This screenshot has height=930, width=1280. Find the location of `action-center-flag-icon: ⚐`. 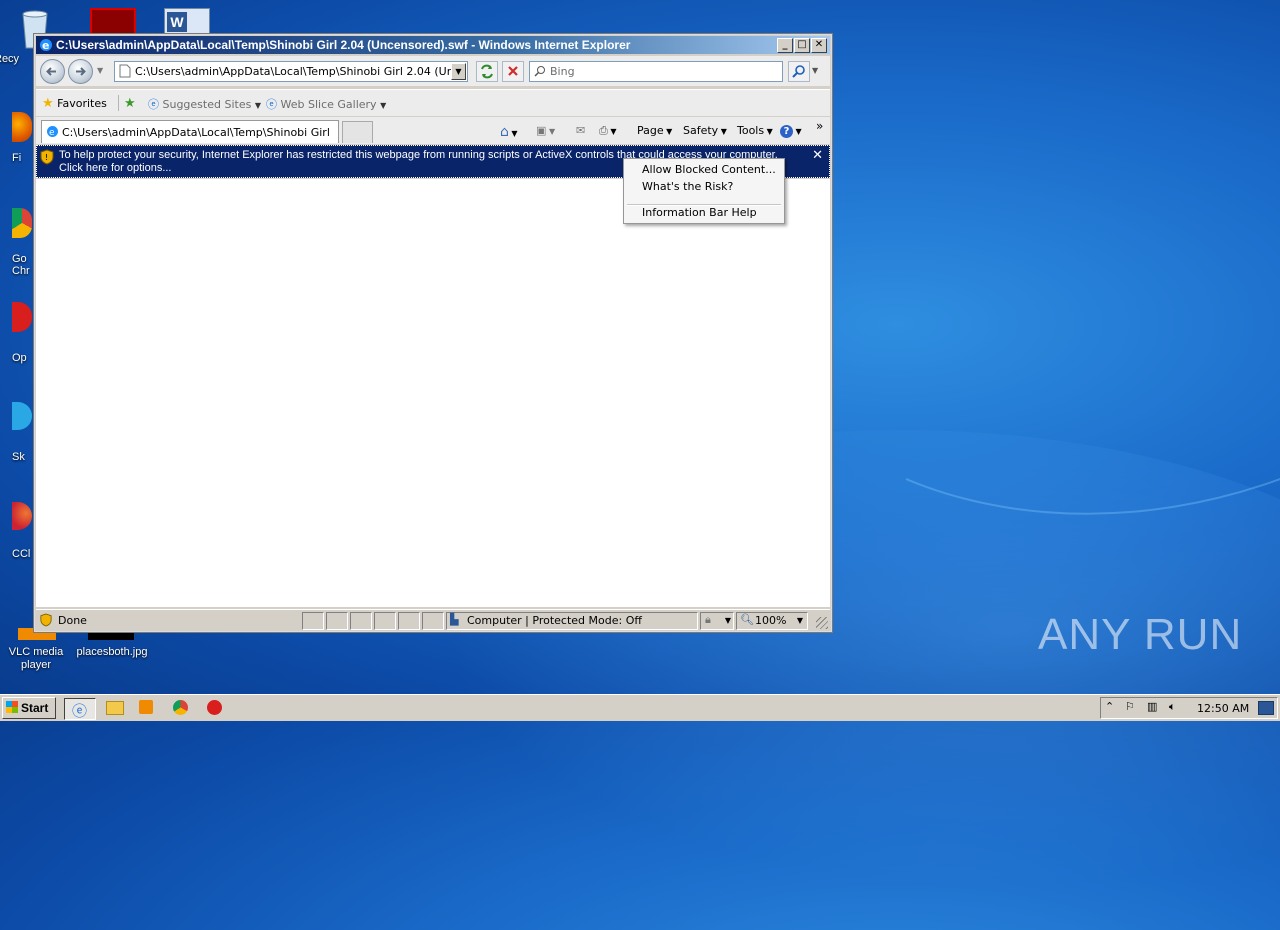

action-center-flag-icon: ⚐ is located at coordinates (1130, 706).